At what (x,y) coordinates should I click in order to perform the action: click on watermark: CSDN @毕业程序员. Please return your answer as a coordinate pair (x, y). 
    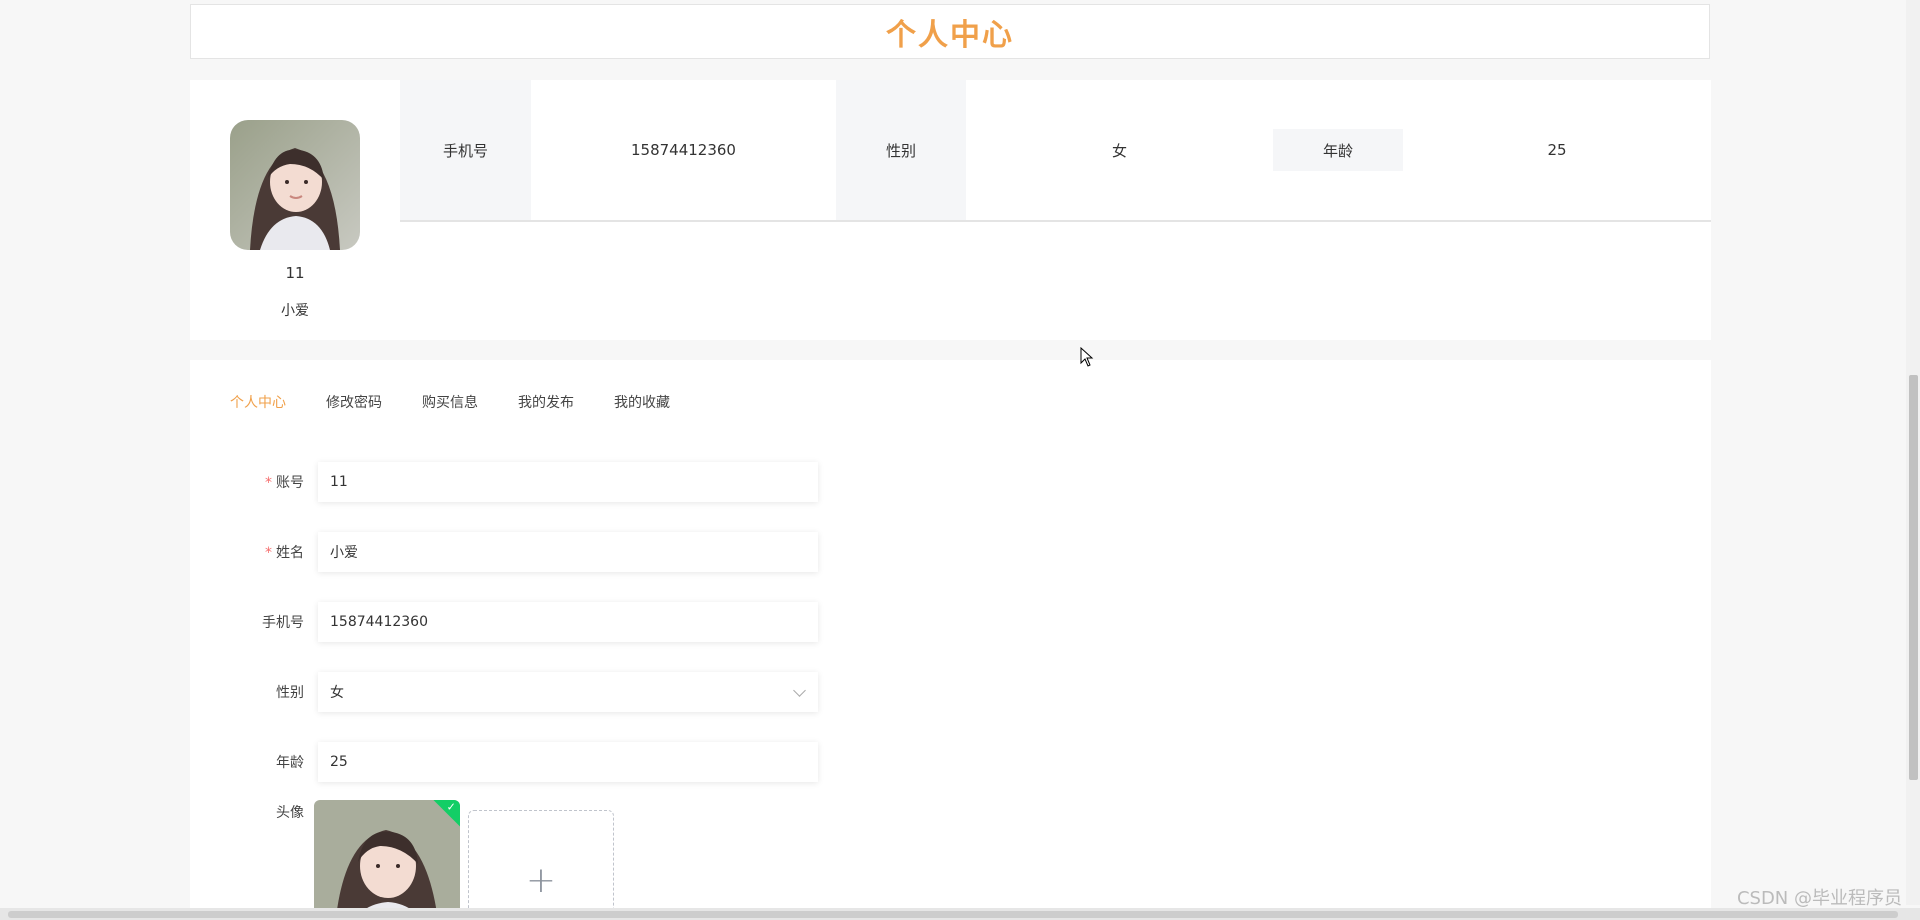
    Looking at the image, I should click on (1819, 898).